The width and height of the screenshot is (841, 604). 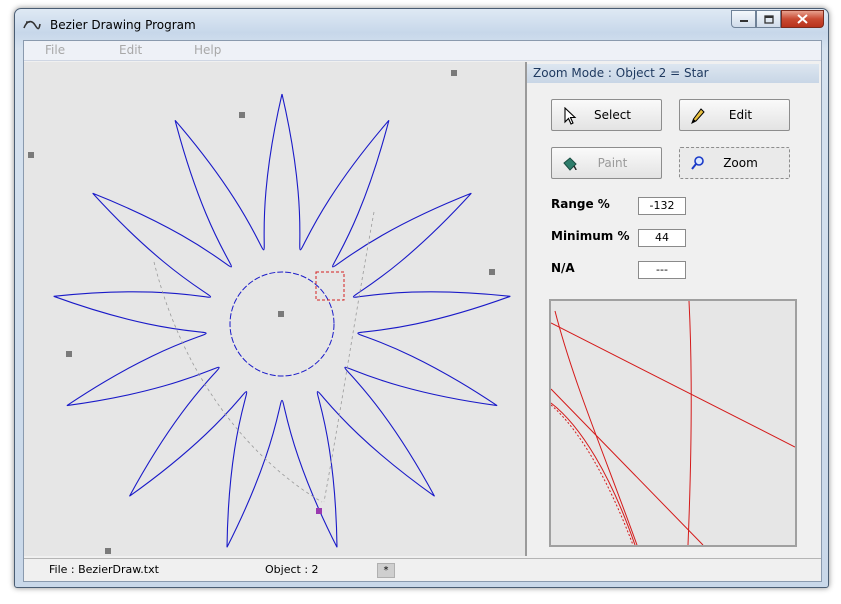 What do you see at coordinates (330, 286) in the screenshot?
I see `zoom-selection-box` at bounding box center [330, 286].